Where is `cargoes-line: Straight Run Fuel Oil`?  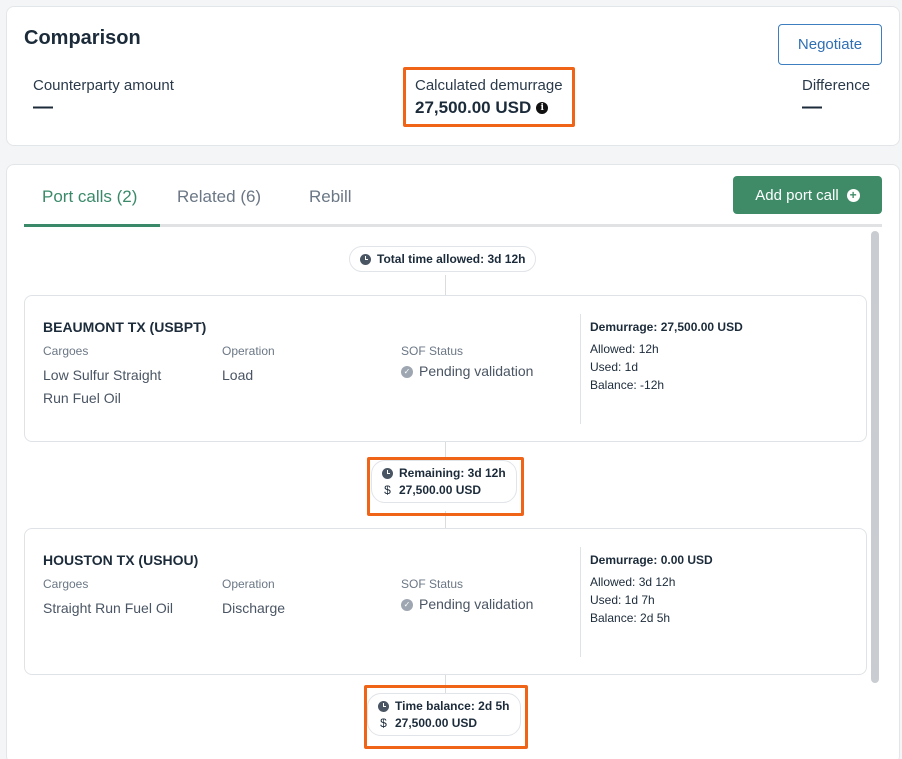
cargoes-line: Straight Run Fuel Oil is located at coordinates (108, 608).